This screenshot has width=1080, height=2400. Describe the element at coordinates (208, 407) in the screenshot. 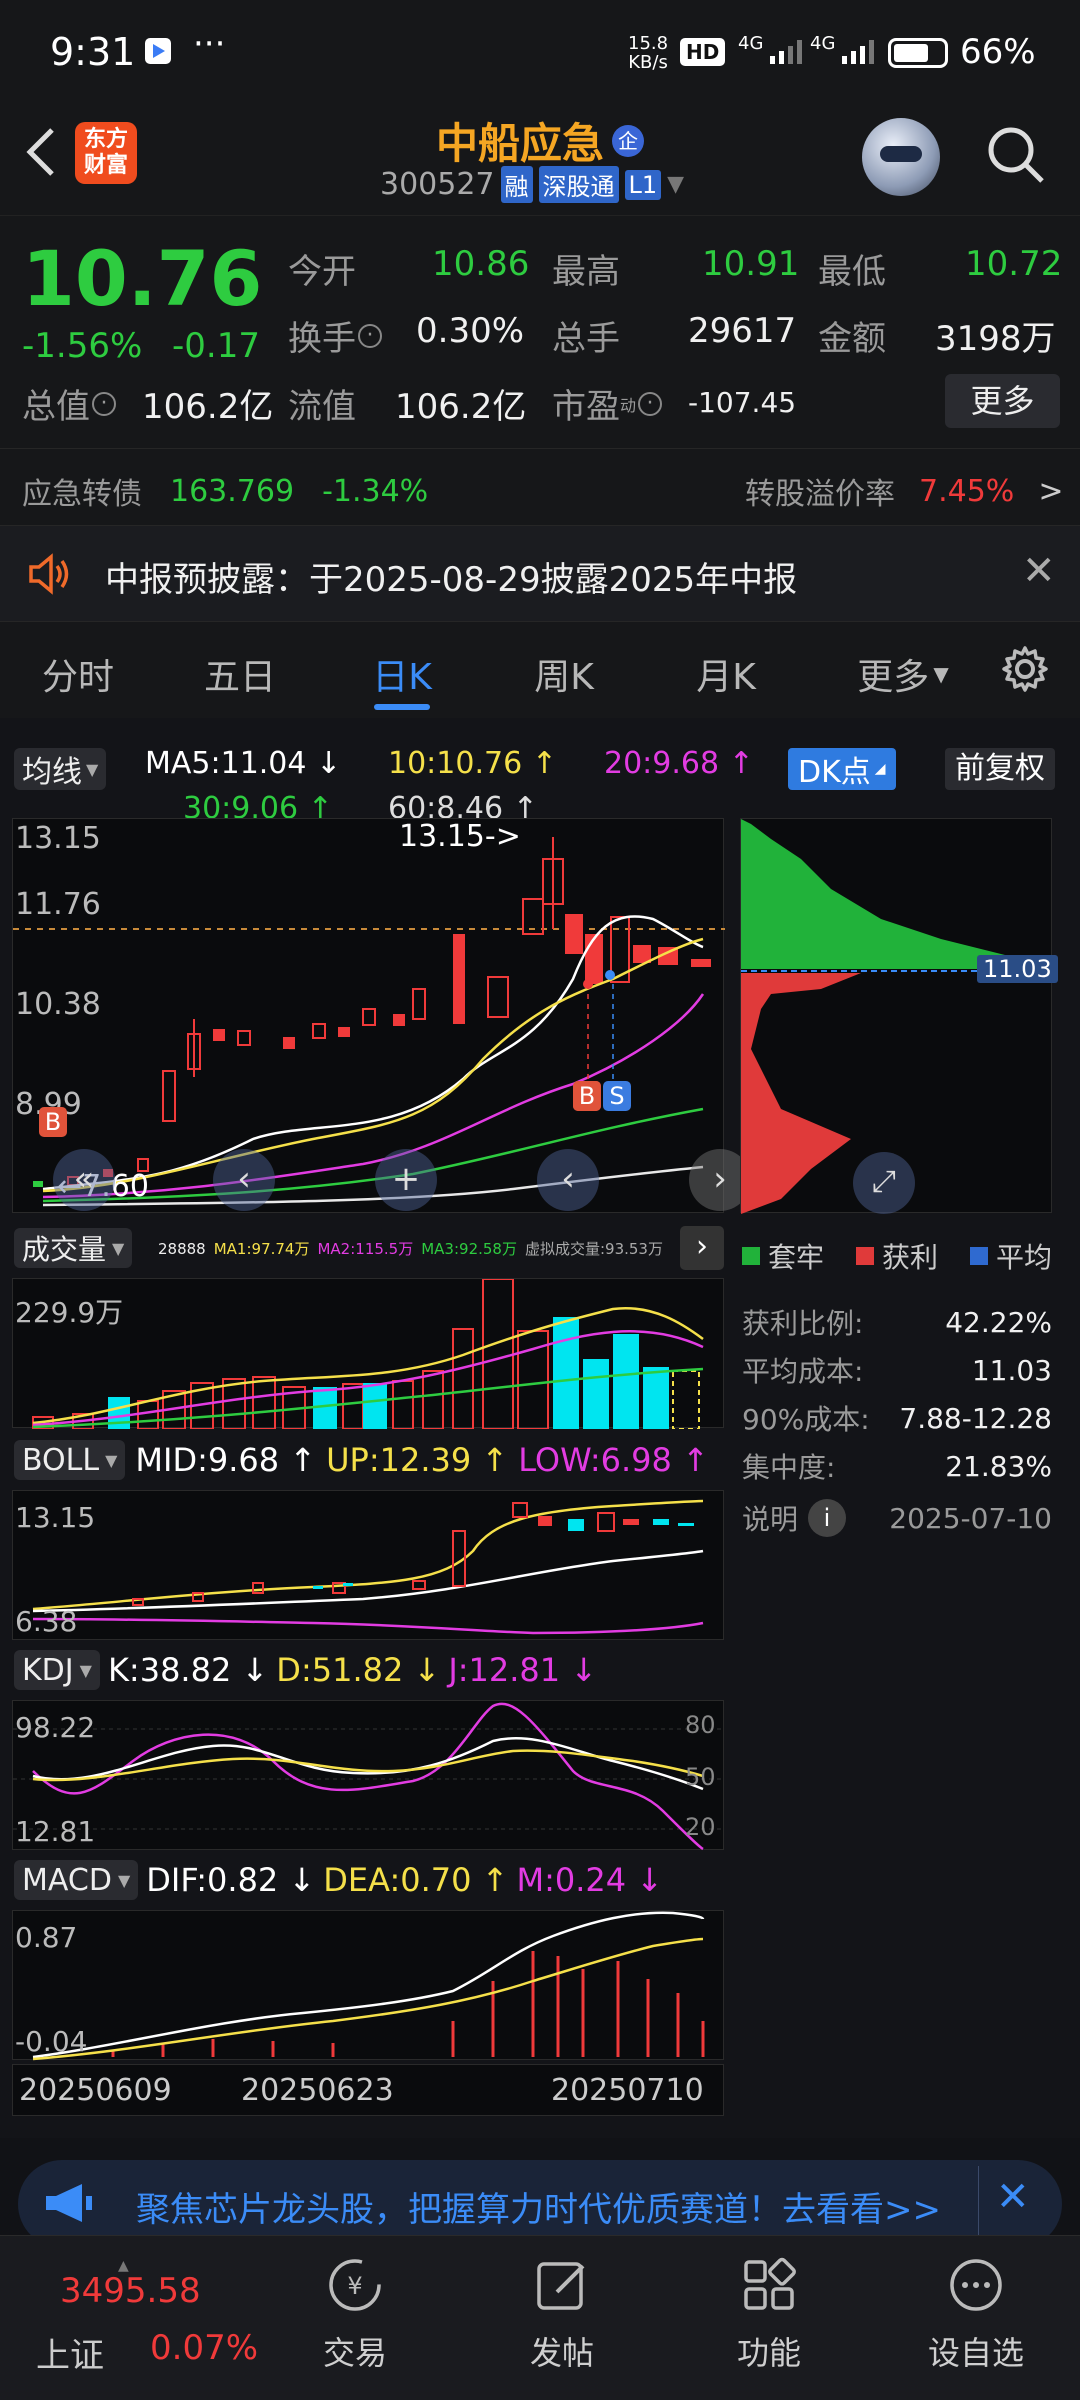

I see `mcap-value: 106.2亿` at that location.